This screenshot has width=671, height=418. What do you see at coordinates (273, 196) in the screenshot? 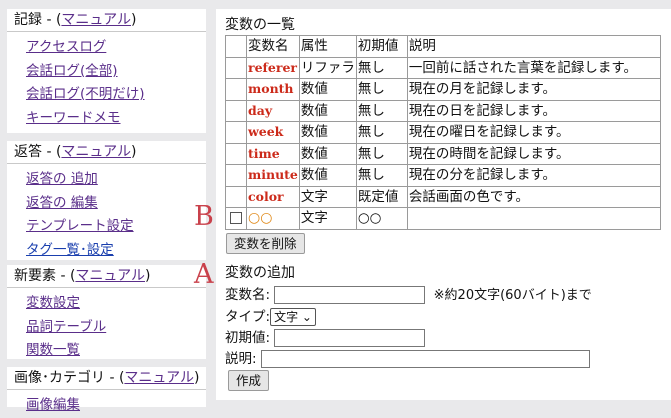
I see `variable-name: color` at bounding box center [273, 196].